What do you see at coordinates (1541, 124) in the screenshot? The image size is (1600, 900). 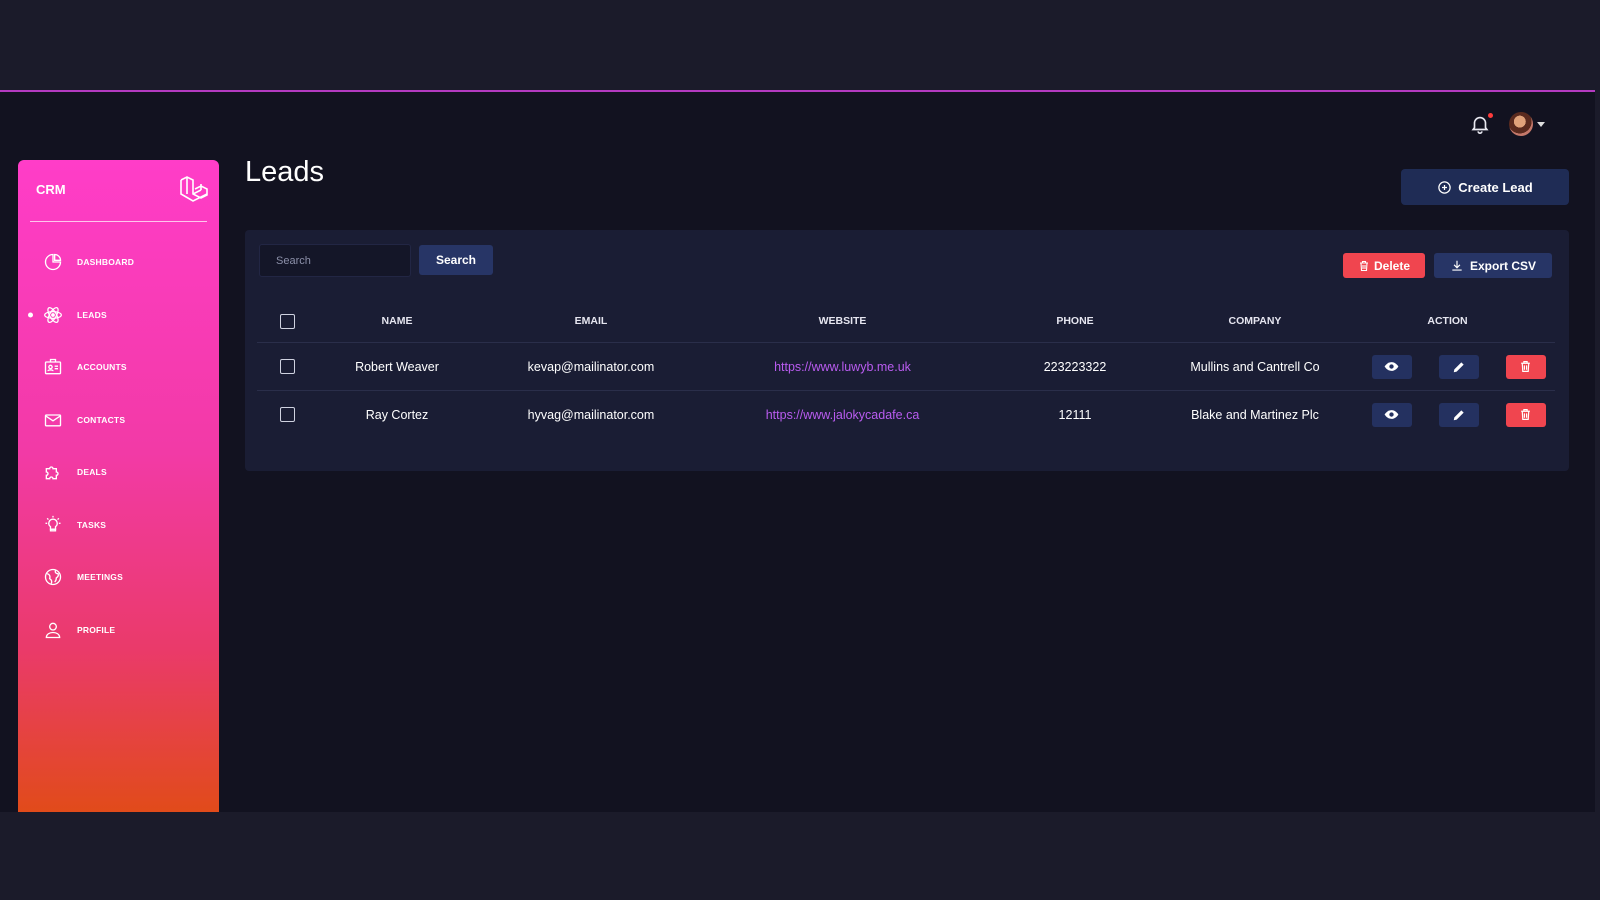 I see `chevron-down-icon` at bounding box center [1541, 124].